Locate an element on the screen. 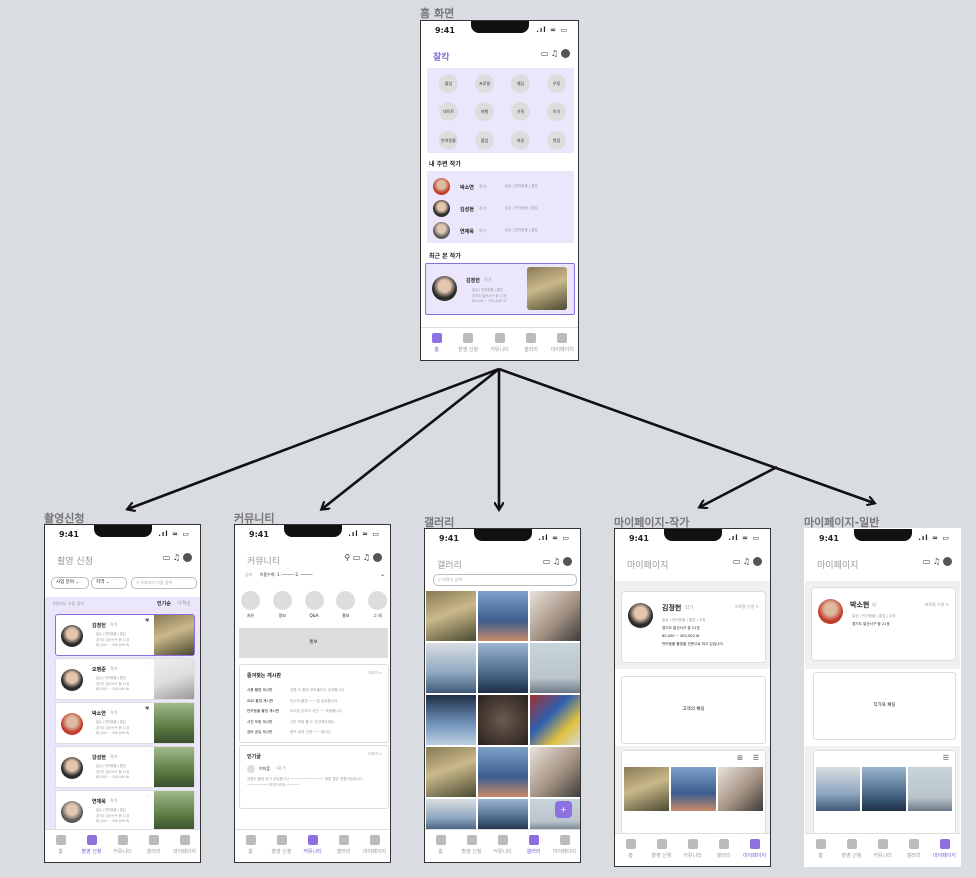 This screenshot has width=976, height=877. category-button: 프로필 is located at coordinates (484, 83).